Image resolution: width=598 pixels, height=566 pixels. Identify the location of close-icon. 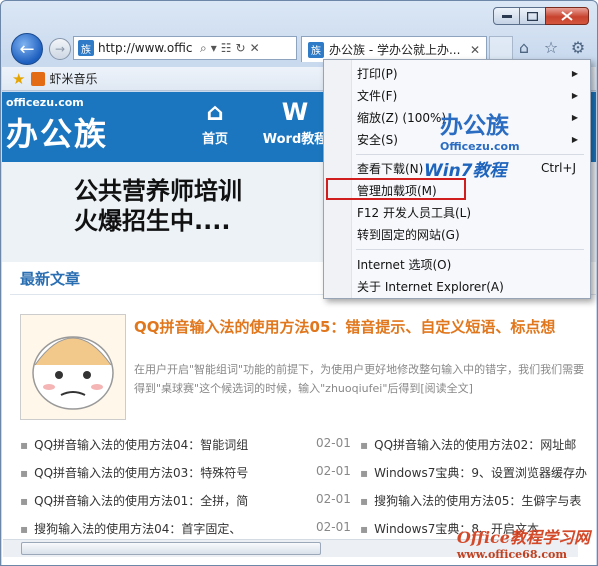
(567, 16).